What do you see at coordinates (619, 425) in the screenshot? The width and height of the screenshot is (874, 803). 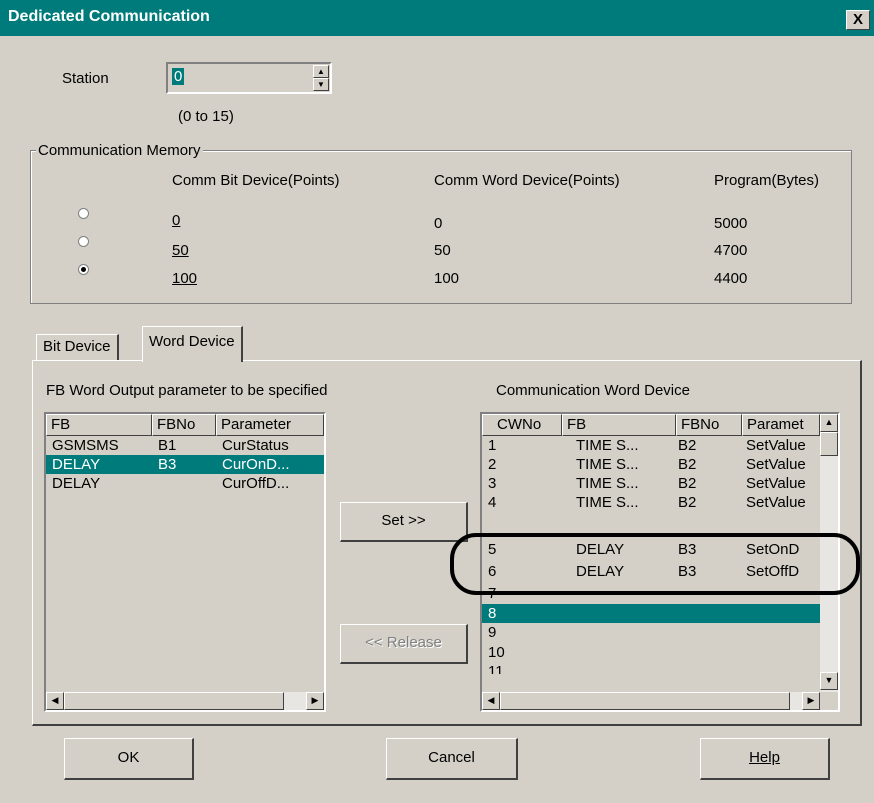 I see `cw-fb-col-header: FB` at bounding box center [619, 425].